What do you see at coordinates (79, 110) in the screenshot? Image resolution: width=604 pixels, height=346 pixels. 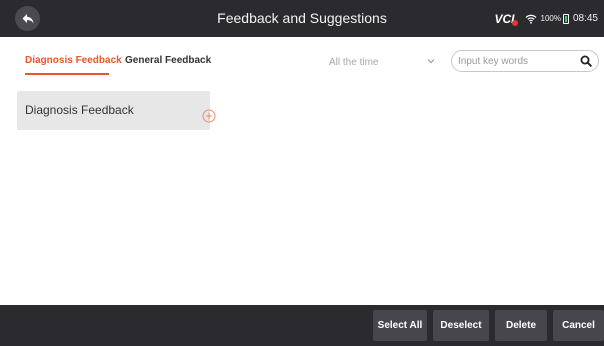 I see `list-item-label: Diagnosis Feedback` at bounding box center [79, 110].